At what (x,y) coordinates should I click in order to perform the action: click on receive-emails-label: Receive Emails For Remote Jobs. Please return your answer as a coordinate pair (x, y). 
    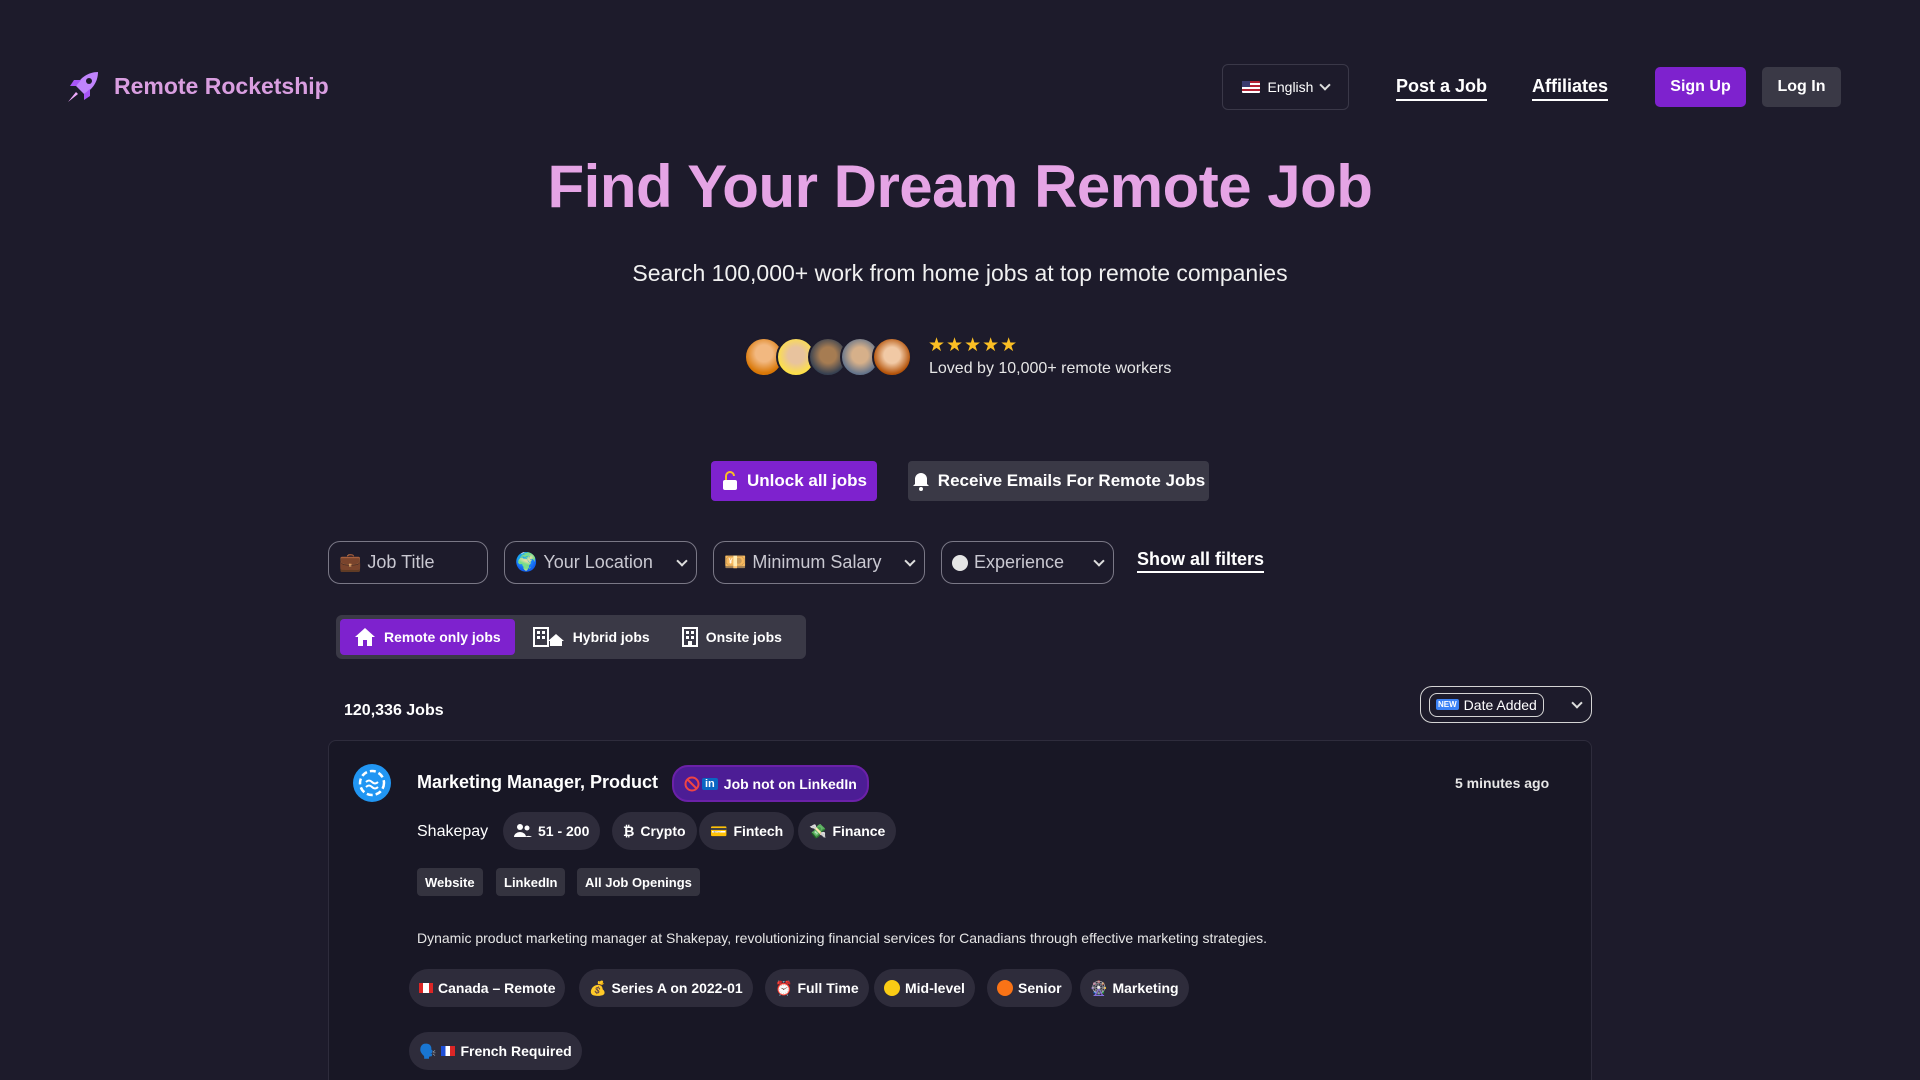
    Looking at the image, I should click on (1071, 480).